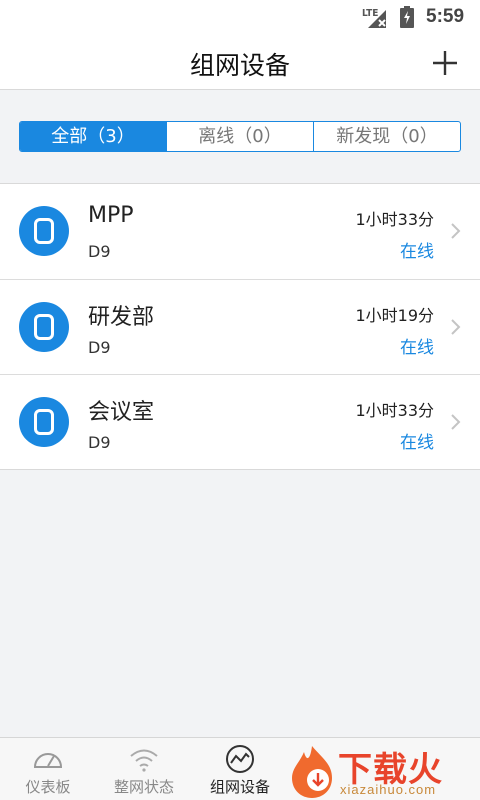  What do you see at coordinates (407, 17) in the screenshot?
I see `battery-icon` at bounding box center [407, 17].